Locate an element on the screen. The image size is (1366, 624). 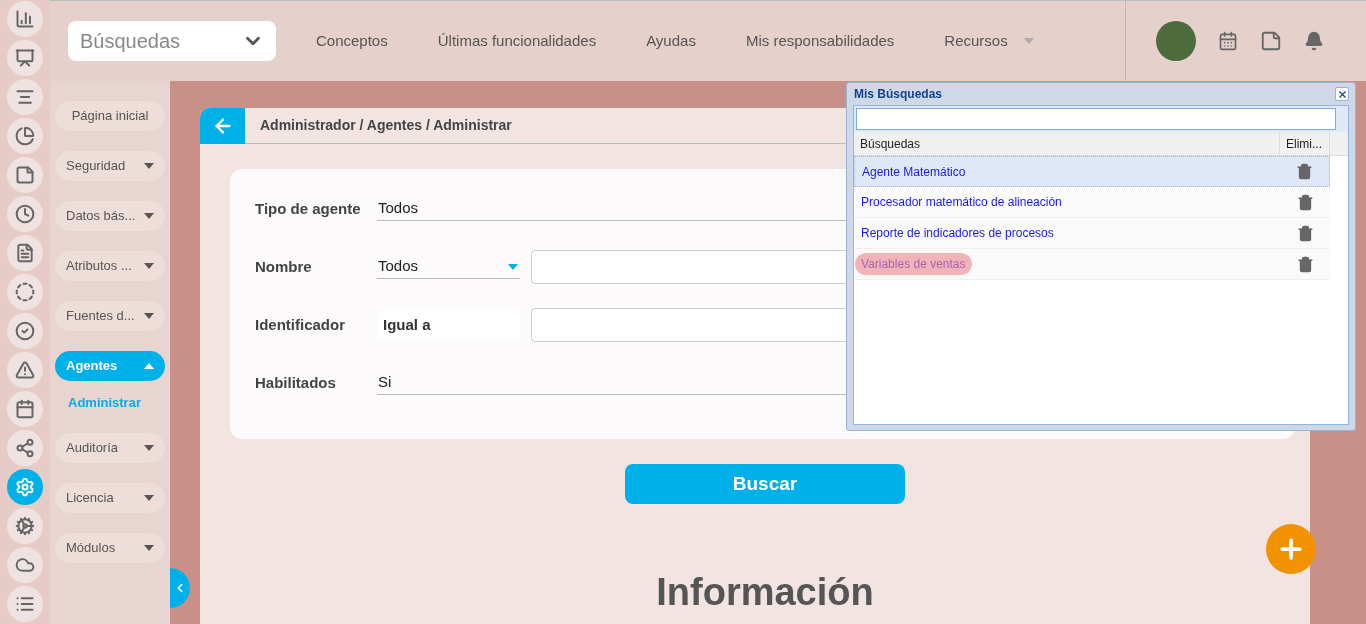
list-icon is located at coordinates (25, 604).